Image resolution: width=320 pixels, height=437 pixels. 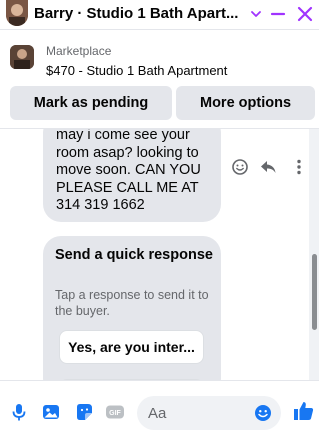 What do you see at coordinates (51, 412) in the screenshot?
I see `photo-icon` at bounding box center [51, 412].